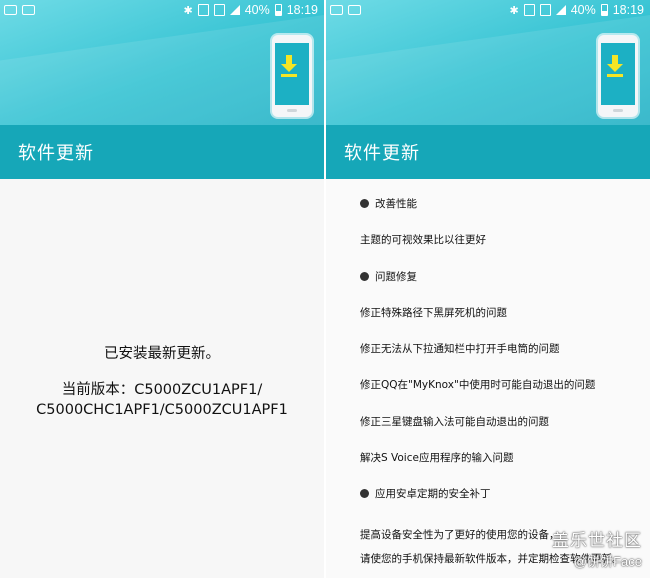 The width and height of the screenshot is (650, 578). Describe the element at coordinates (478, 385) in the screenshot. I see `note-item: 修正QQ在"MyKnox"中使用时可能自动退出的问题` at that location.